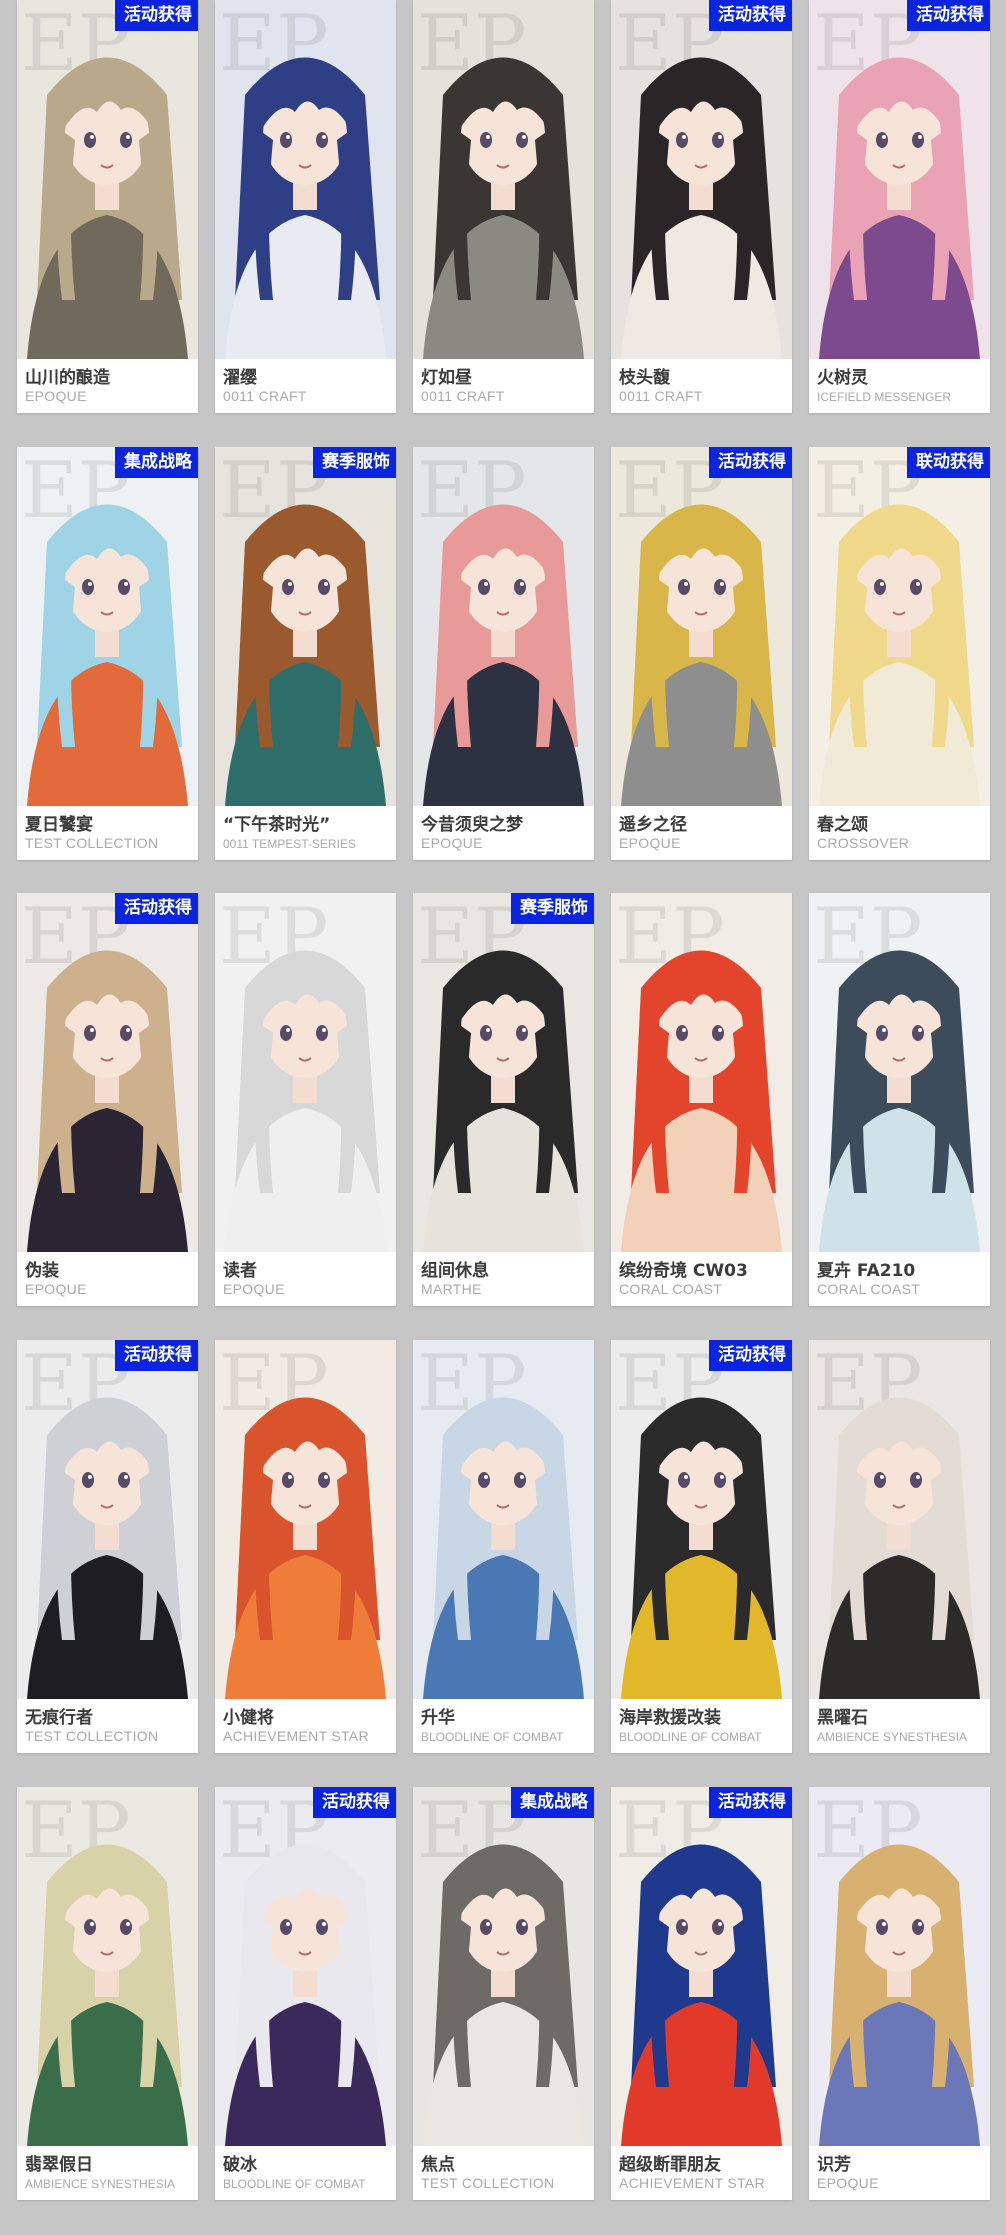 This screenshot has height=2235, width=1006. Describe the element at coordinates (834, 2165) in the screenshot. I see `skin-name: 识芳` at that location.